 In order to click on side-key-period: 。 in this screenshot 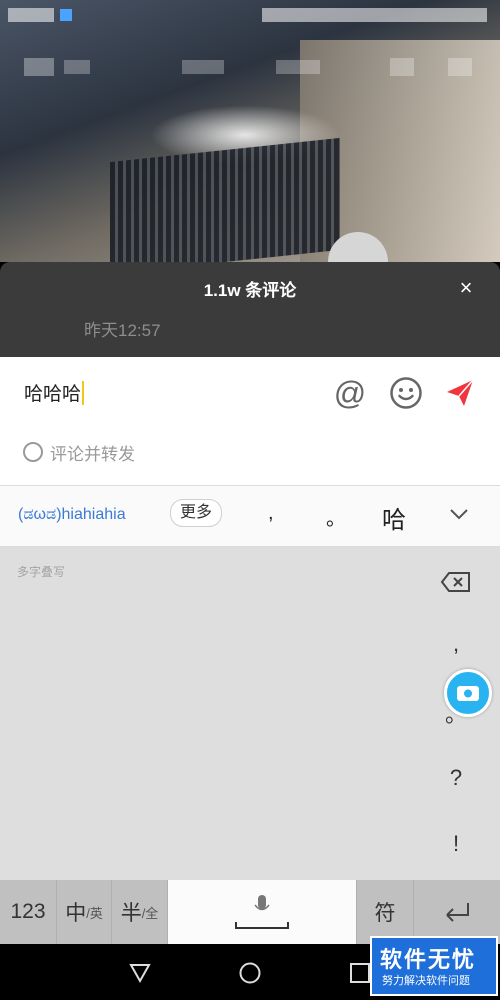, I will do `click(456, 713)`.